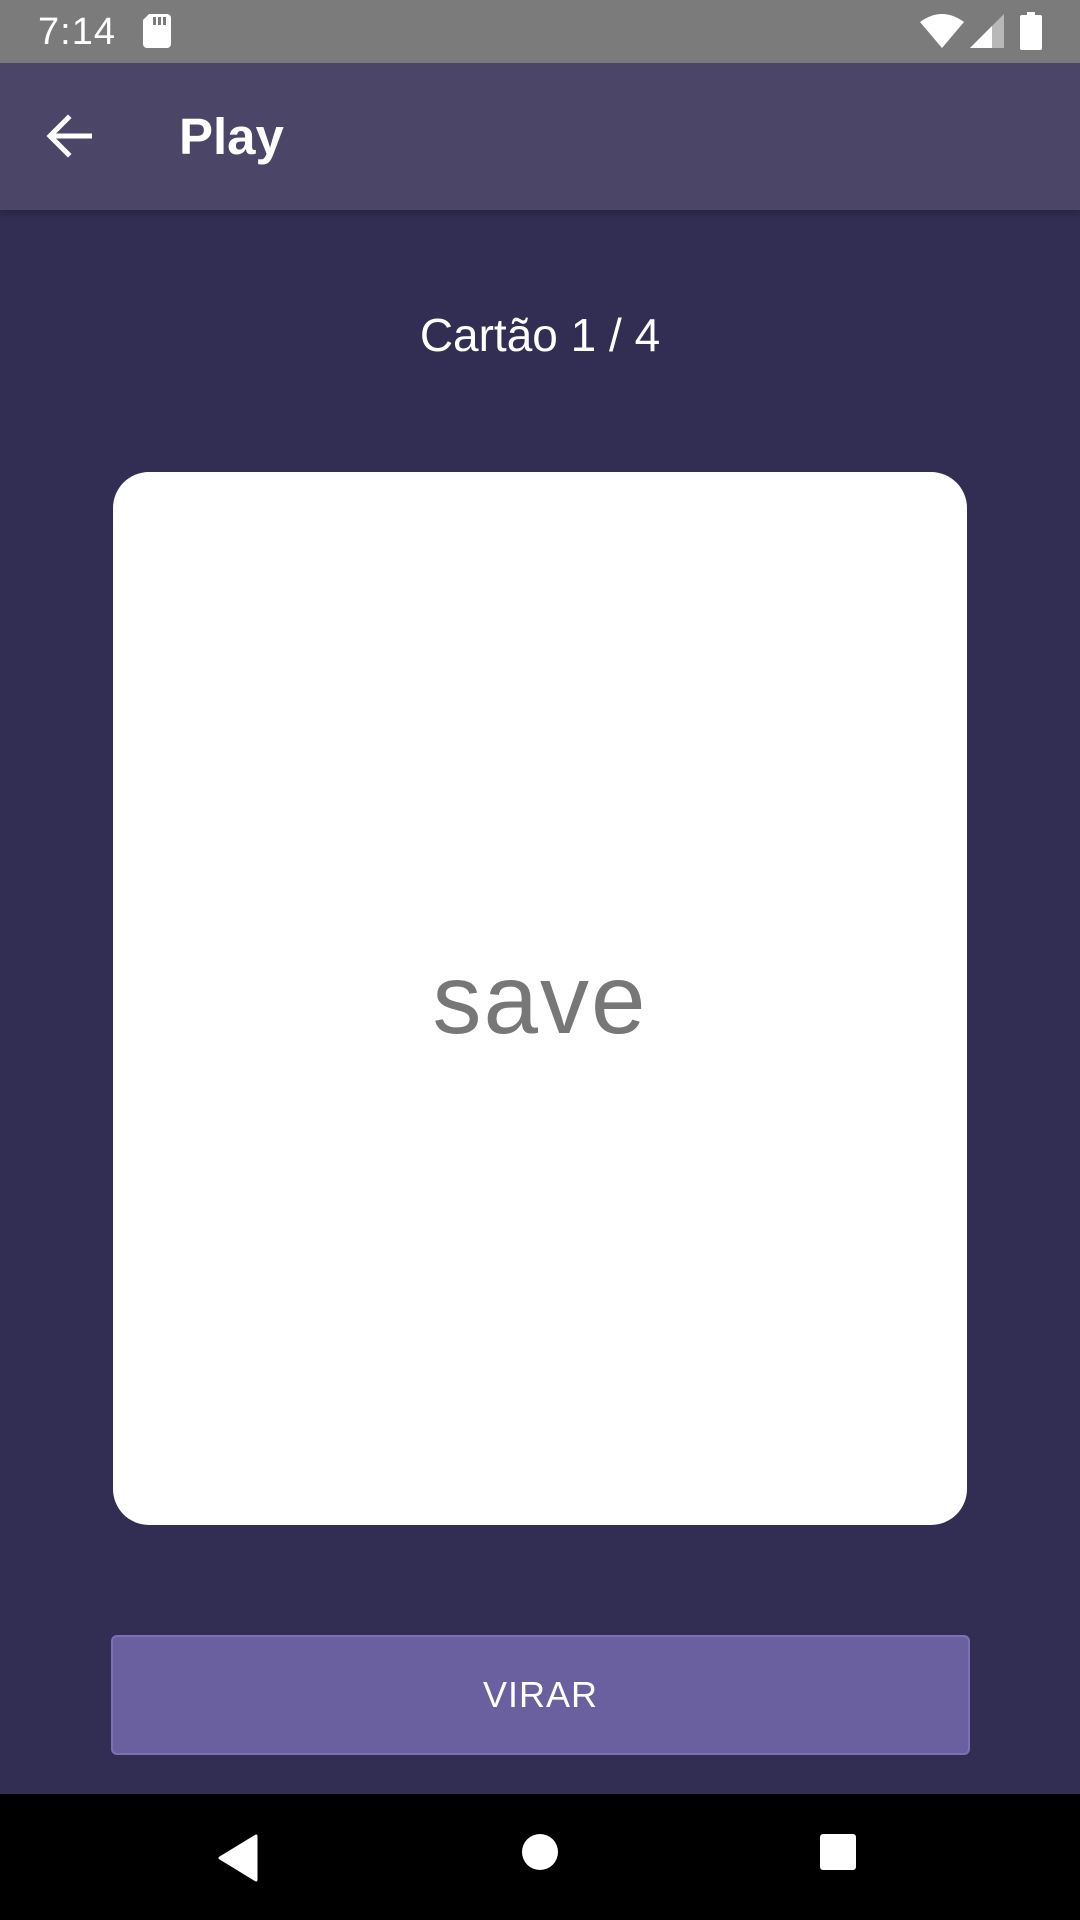  What do you see at coordinates (987, 31) in the screenshot?
I see `signal-icon` at bounding box center [987, 31].